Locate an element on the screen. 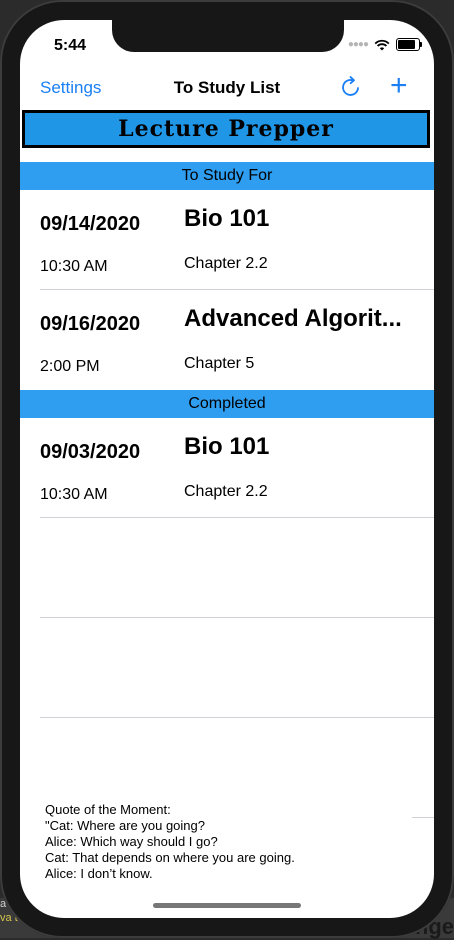  banner-title: Lecture Prepper is located at coordinates (226, 129).